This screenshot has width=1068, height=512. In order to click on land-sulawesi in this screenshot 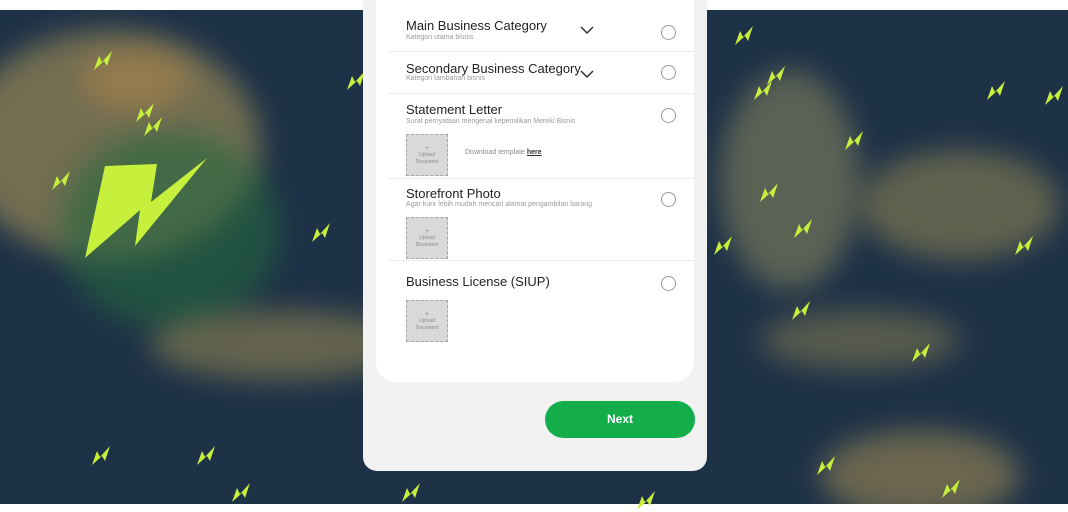, I will do `click(790, 180)`.